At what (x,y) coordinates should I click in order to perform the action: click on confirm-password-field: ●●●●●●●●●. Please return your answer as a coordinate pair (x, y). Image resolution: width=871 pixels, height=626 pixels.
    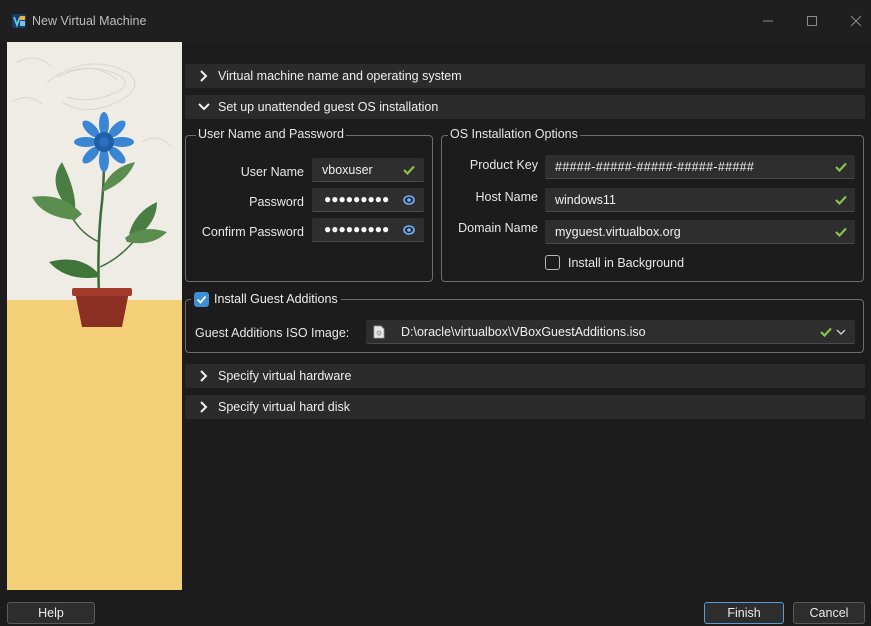
    Looking at the image, I should click on (368, 230).